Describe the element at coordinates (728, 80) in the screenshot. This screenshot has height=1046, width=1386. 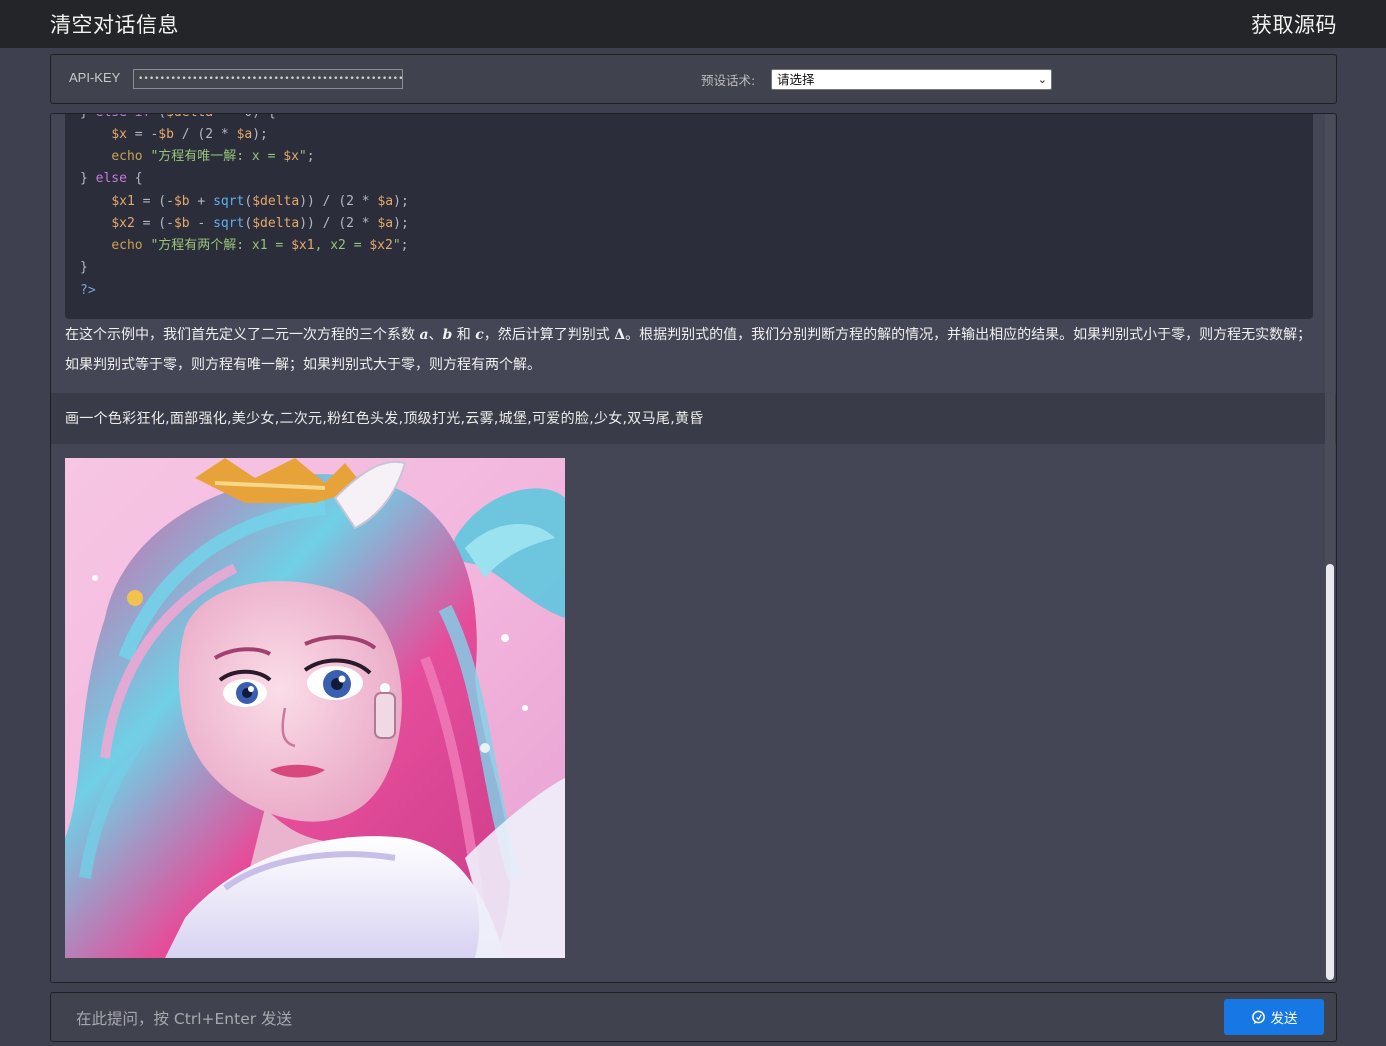
I see `preset-label: 预设话术:` at that location.